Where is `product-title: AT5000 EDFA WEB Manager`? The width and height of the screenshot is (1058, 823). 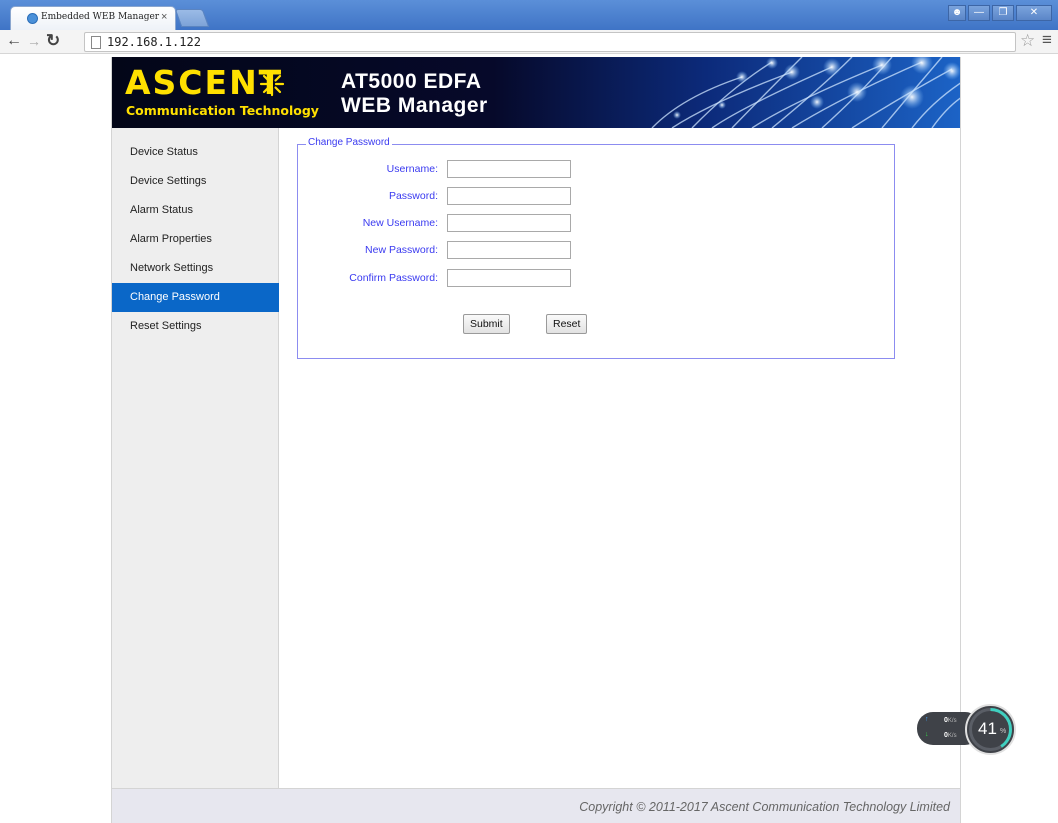
product-title: AT5000 EDFA WEB Manager is located at coordinates (414, 94).